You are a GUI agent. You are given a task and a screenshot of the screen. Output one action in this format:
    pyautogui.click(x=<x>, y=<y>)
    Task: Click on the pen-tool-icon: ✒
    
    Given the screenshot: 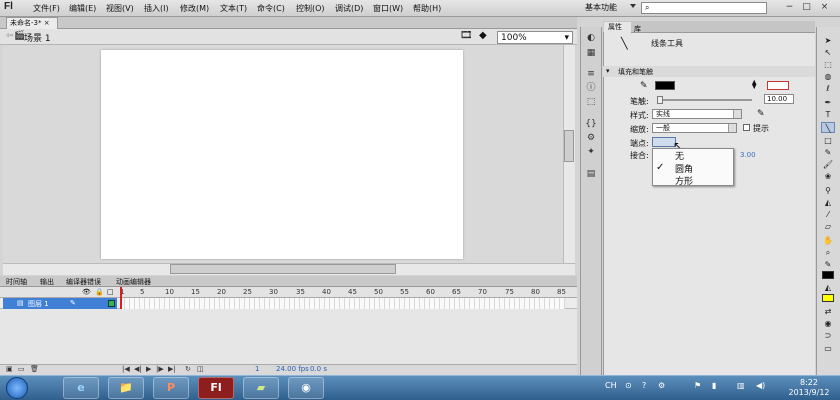 What is the action you would take?
    pyautogui.click(x=828, y=102)
    